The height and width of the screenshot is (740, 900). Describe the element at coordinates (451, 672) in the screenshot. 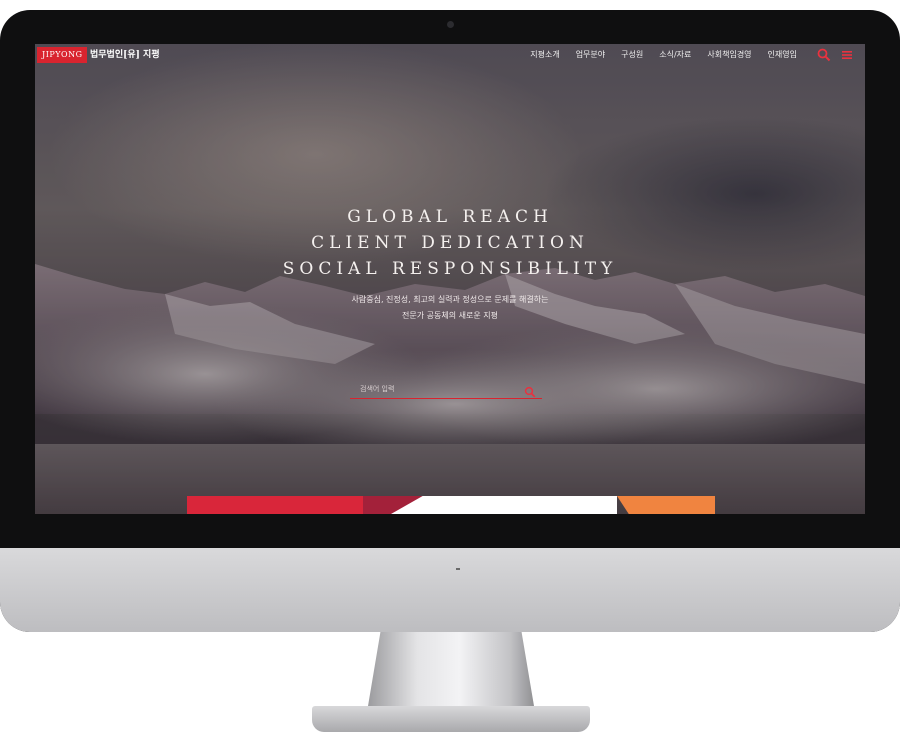

I see `monitor-stand-neck` at that location.